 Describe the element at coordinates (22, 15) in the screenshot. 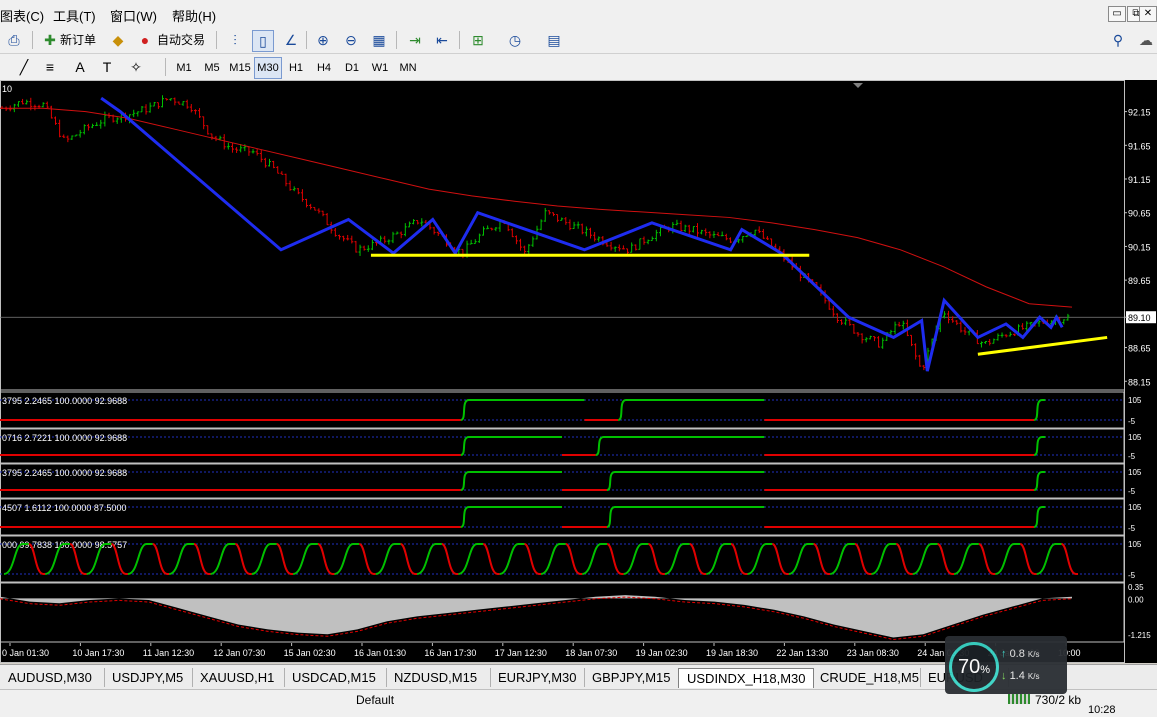

I see `menu-charts: 图表(C)` at that location.